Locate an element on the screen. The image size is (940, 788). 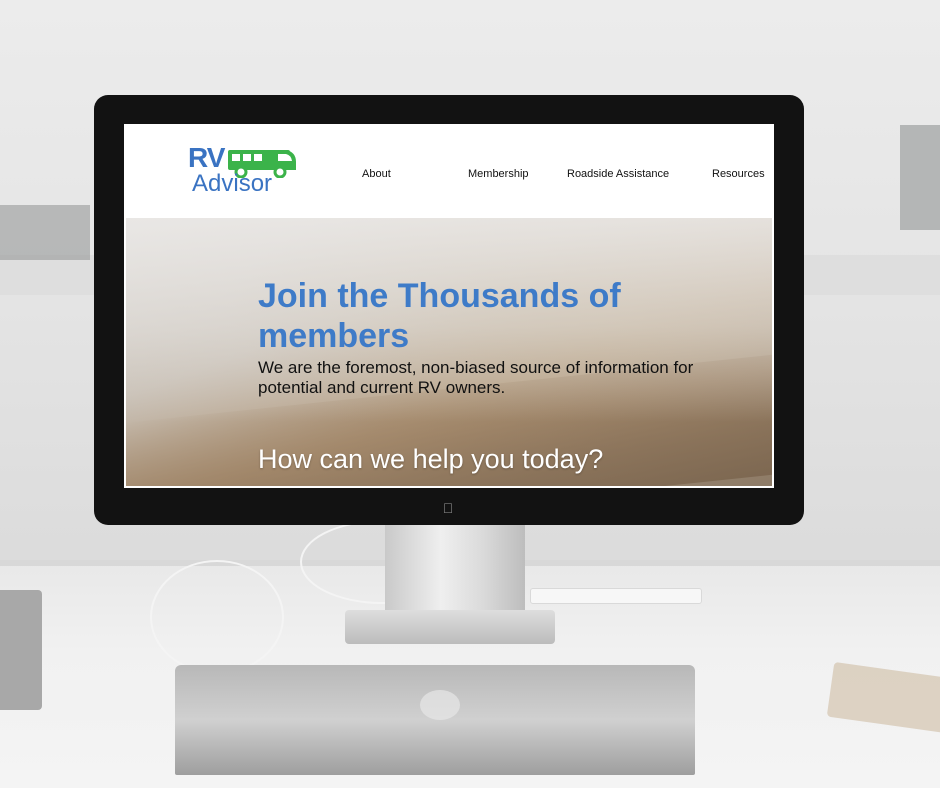
nav-resources: Resources is located at coordinates (738, 174).